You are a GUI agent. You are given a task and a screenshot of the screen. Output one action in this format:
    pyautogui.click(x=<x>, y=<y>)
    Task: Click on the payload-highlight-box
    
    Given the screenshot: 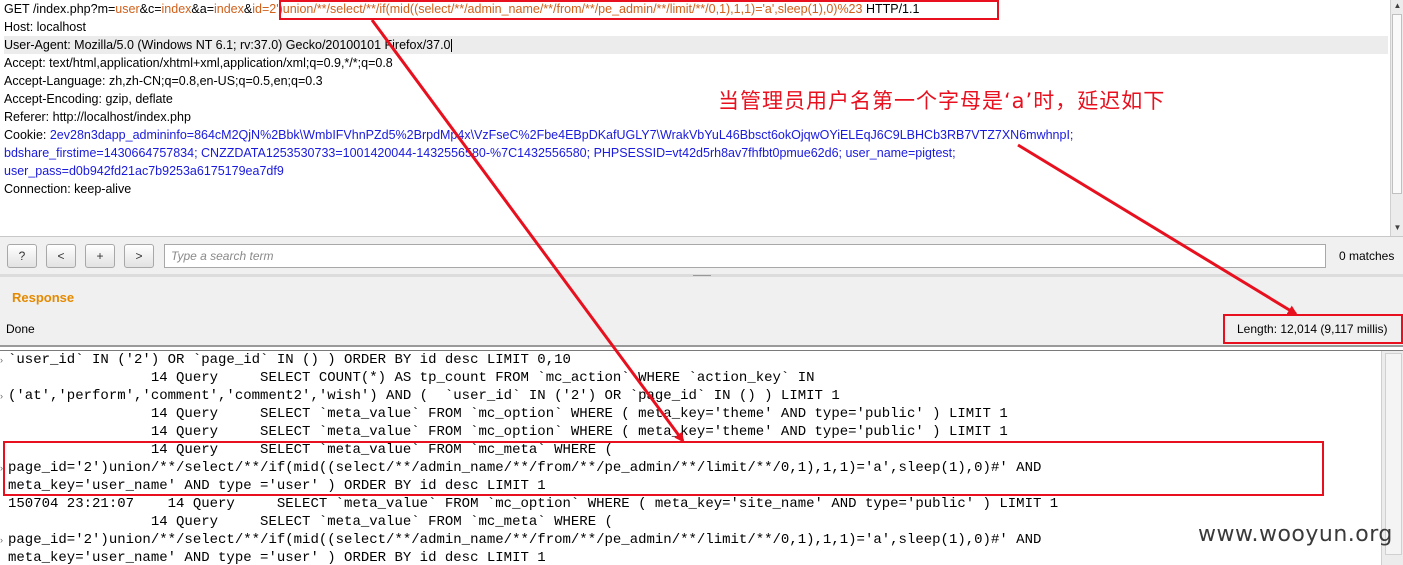 What is the action you would take?
    pyautogui.click(x=639, y=10)
    